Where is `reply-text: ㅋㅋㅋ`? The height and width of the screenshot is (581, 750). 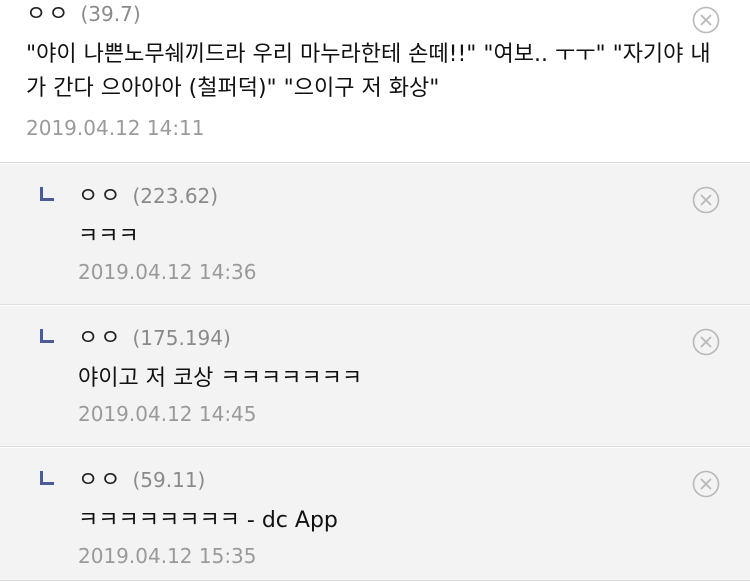 reply-text: ㅋㅋㅋ is located at coordinates (108, 236).